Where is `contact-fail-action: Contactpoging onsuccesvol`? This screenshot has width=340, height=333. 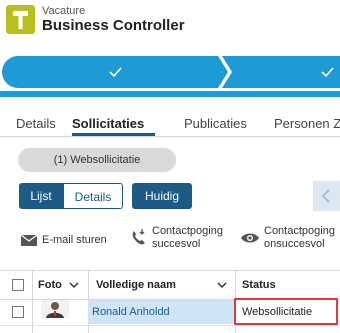
contact-fail-action: Contactpoging onsuccesvol is located at coordinates (290, 239).